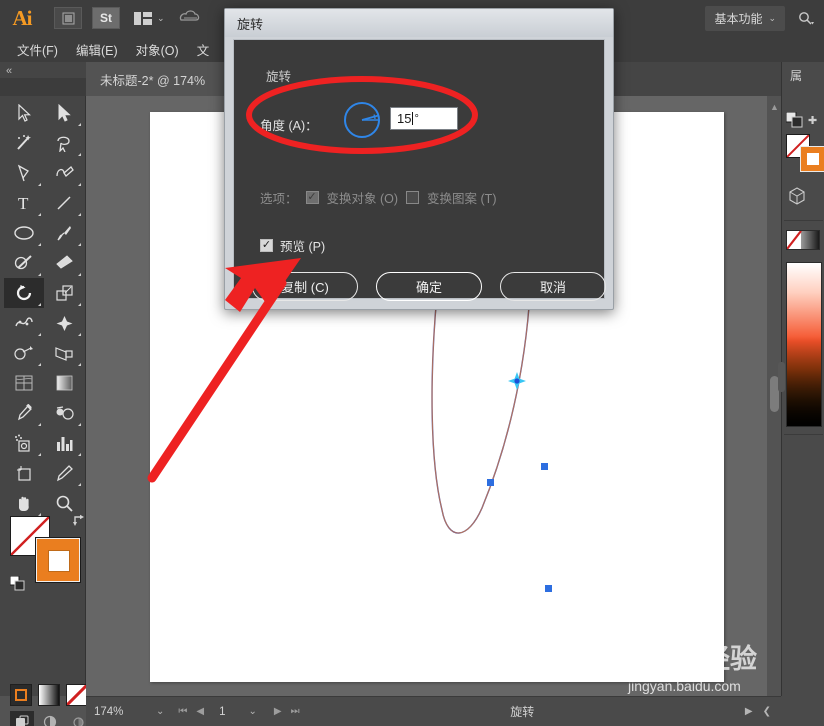 This screenshot has height=726, width=824. I want to click on tool-type: T, so click(24, 203).